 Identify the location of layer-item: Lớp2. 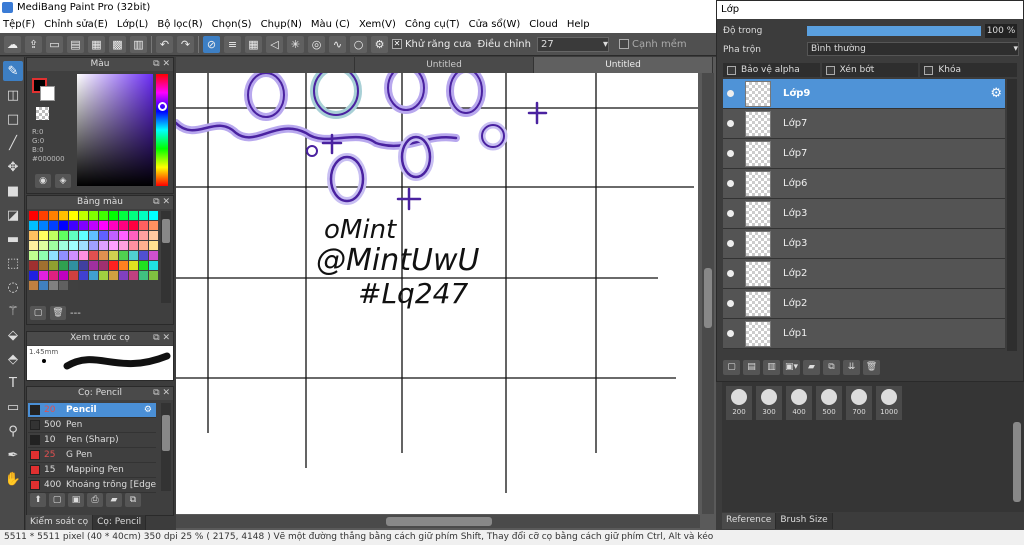
(864, 304).